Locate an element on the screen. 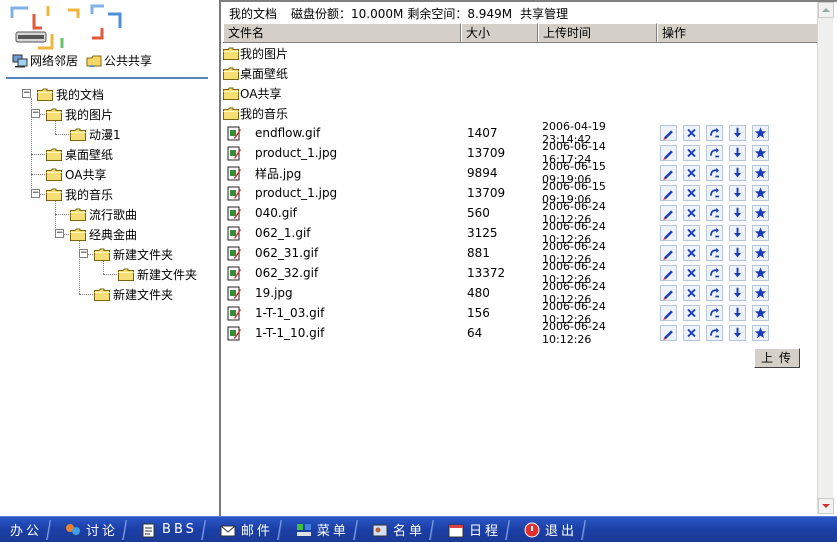  file-name: 040.gif is located at coordinates (276, 213).